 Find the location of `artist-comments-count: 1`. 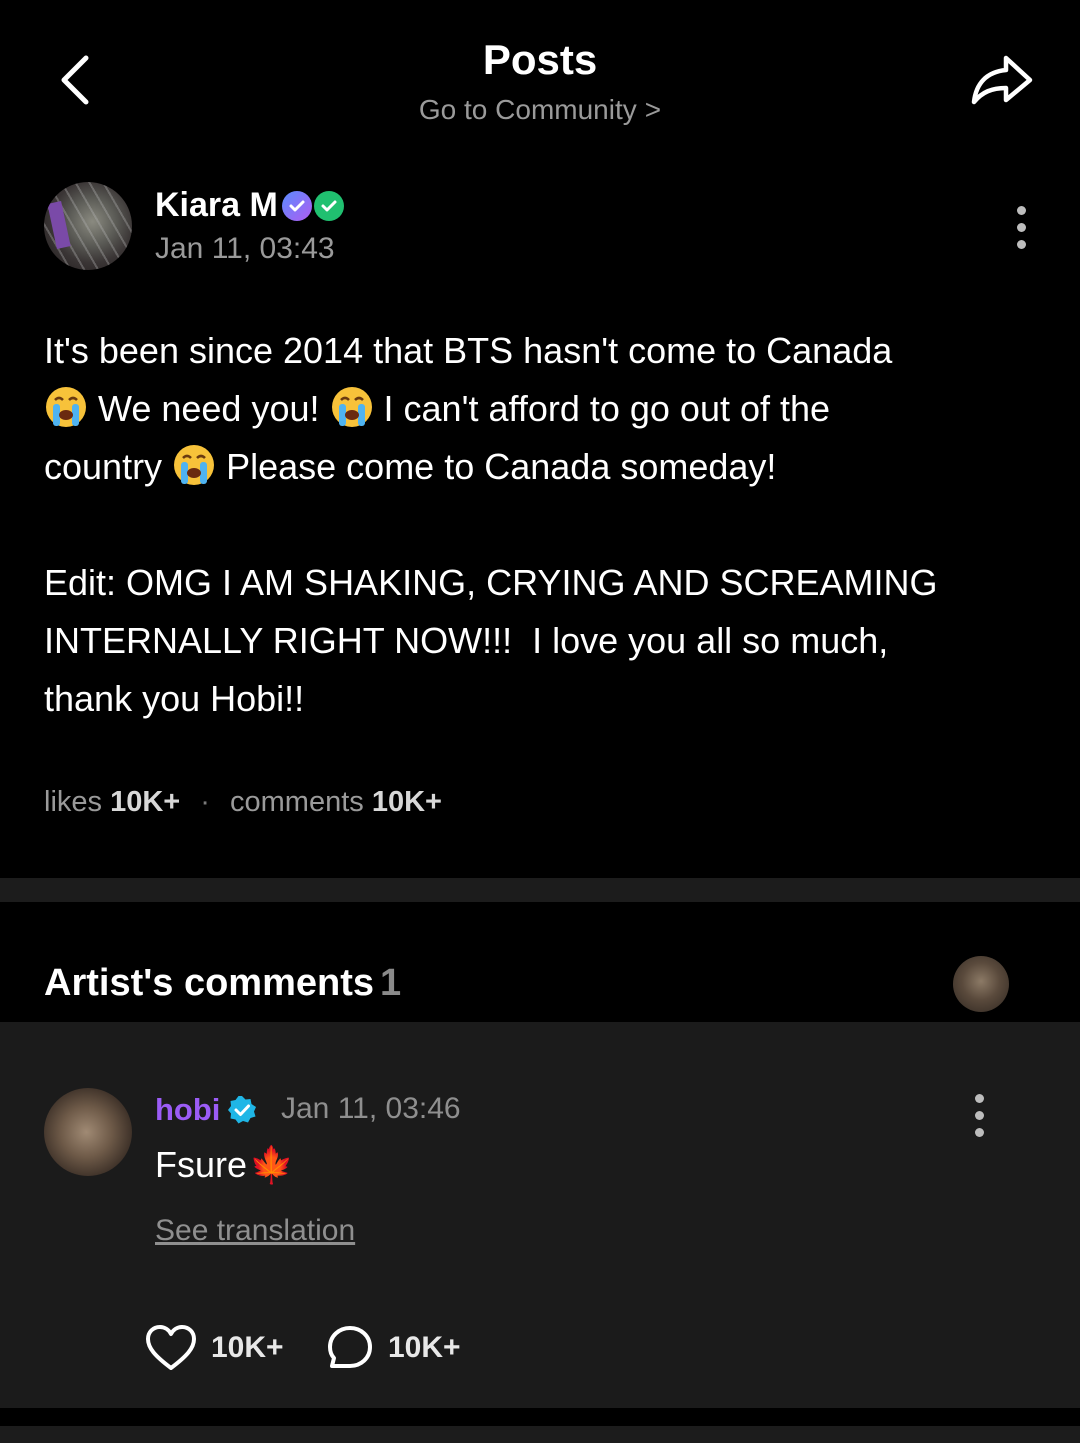

artist-comments-count: 1 is located at coordinates (391, 983).